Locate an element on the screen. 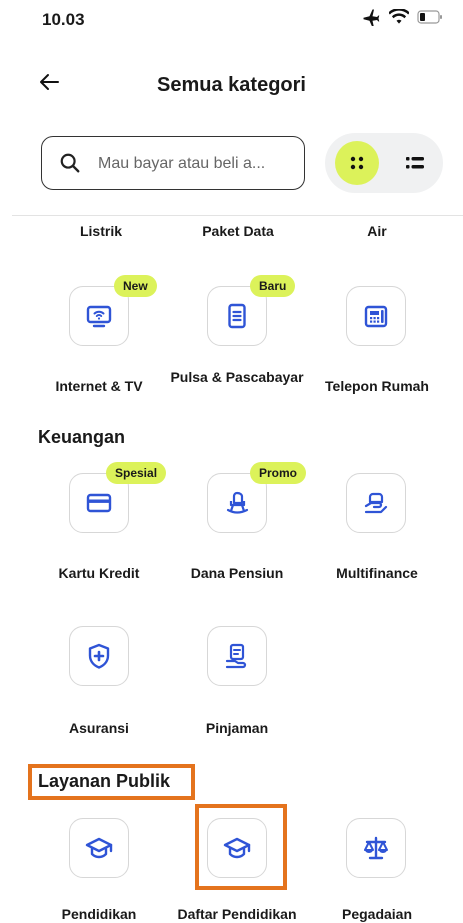  label-daftar-pendidikan: Daftar Pendidikan is located at coordinates (237, 914).